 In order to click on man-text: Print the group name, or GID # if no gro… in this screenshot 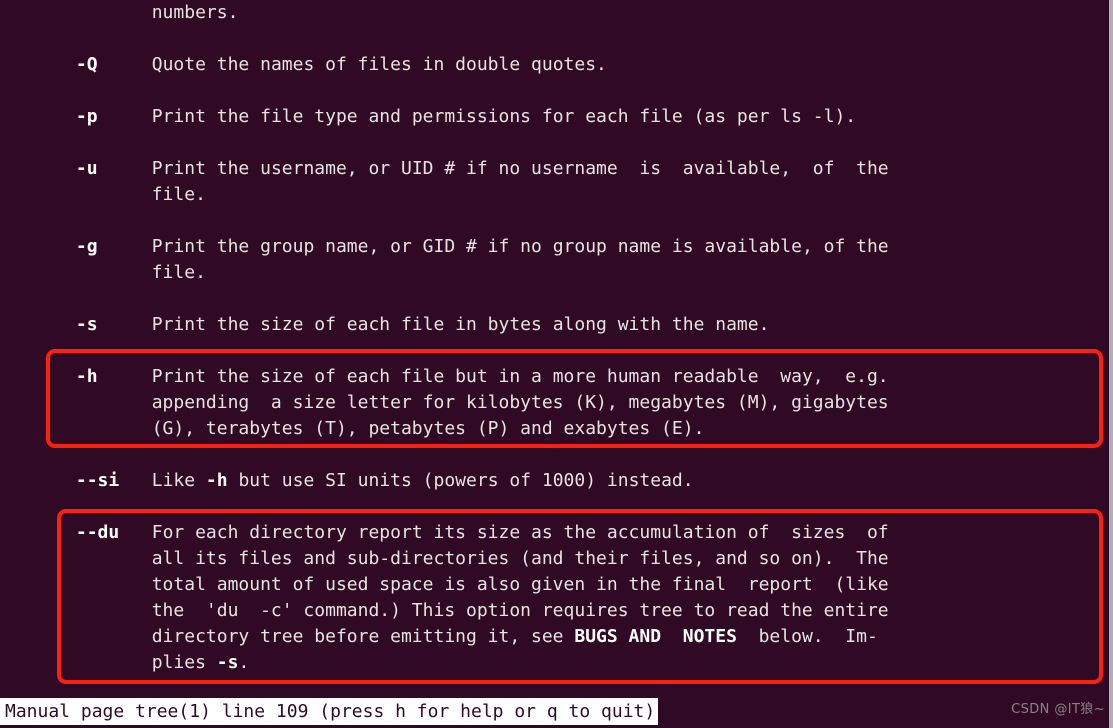, I will do `click(493, 246)`.